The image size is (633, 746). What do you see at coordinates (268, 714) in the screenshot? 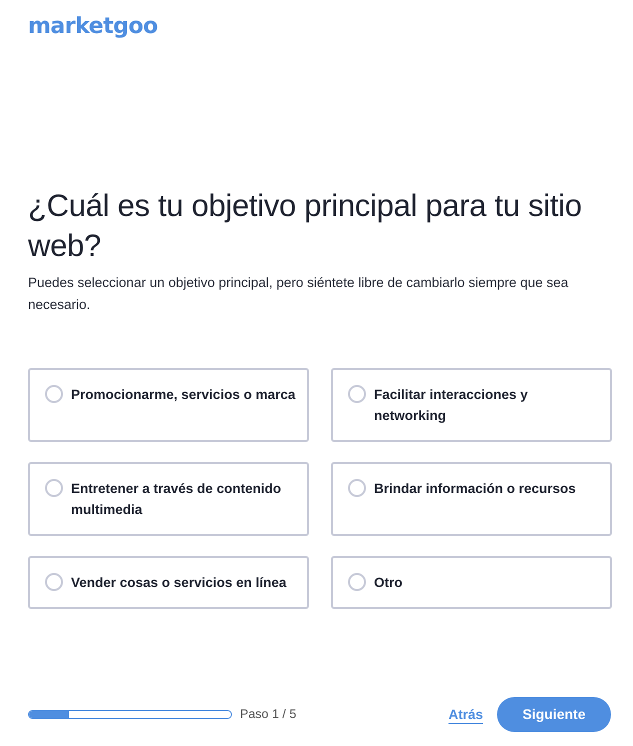
I see `step-label: Paso 1 / 5` at bounding box center [268, 714].